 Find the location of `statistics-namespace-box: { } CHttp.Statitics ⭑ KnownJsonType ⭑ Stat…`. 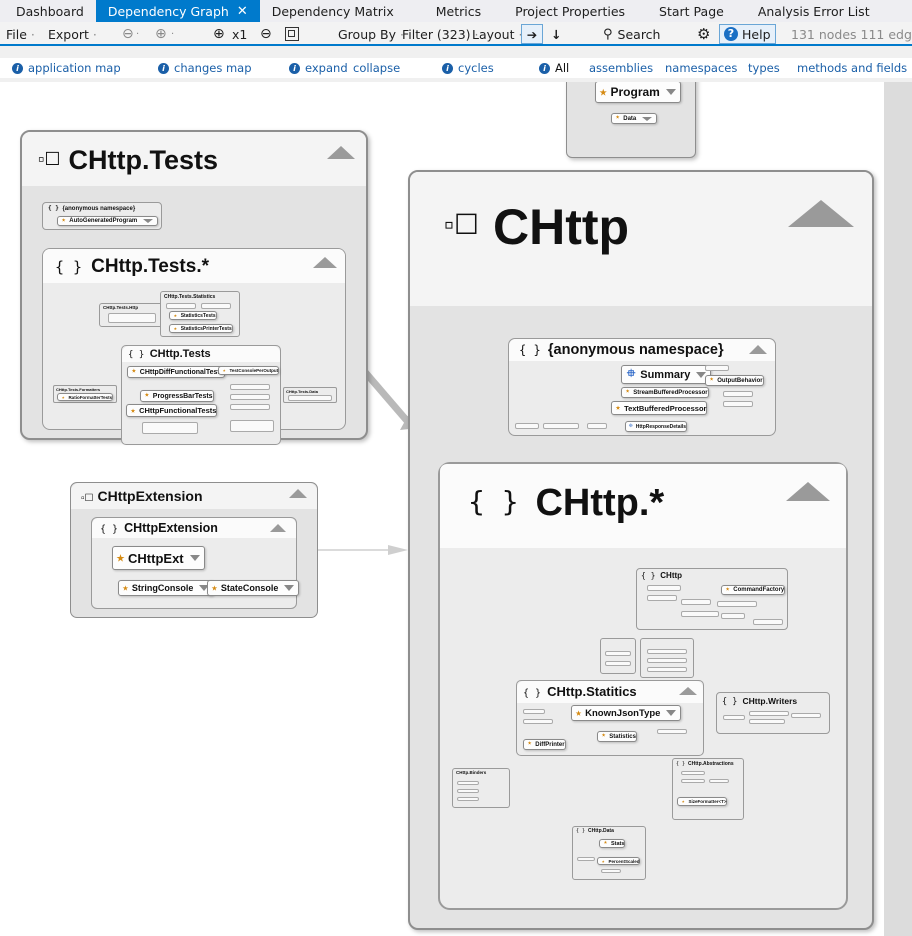

statistics-namespace-box: { } CHttp.Statitics ⭑ KnownJsonType ⭑ Stat… is located at coordinates (610, 718).